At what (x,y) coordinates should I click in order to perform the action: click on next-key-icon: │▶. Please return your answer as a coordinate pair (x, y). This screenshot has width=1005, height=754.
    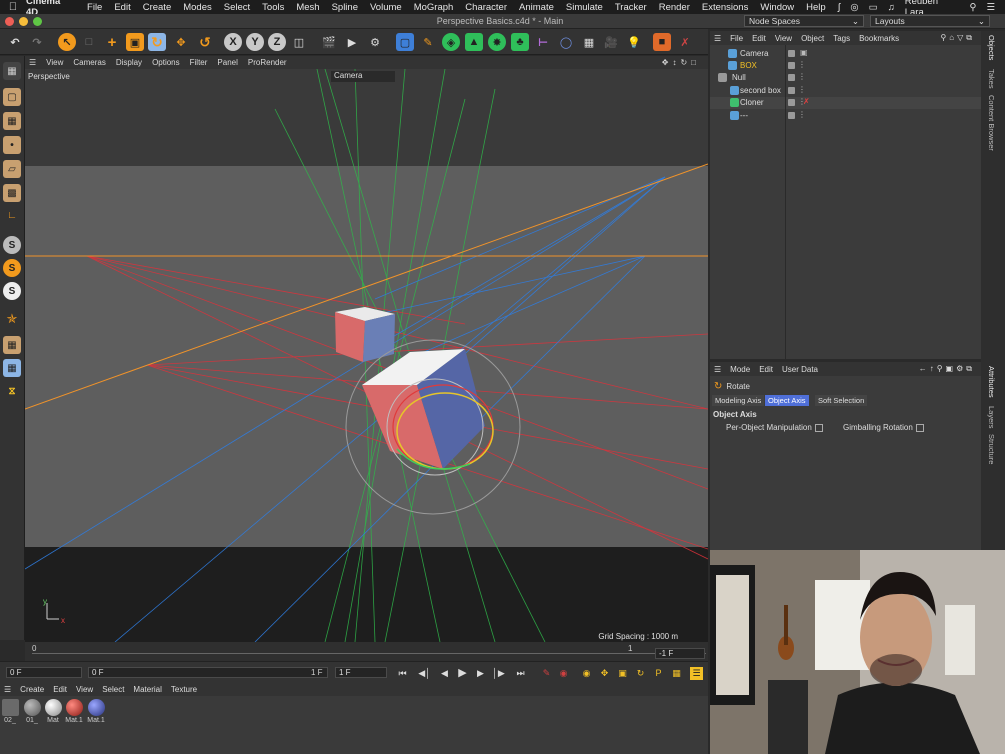
    Looking at the image, I should click on (498, 673).